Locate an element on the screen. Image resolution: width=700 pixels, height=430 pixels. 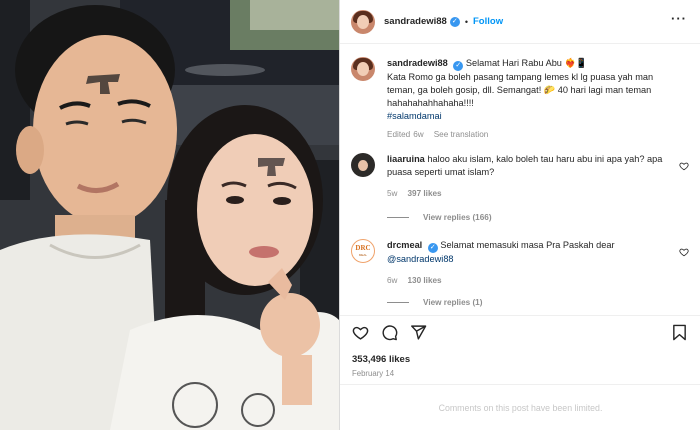
share-icon is located at coordinates (418, 332).